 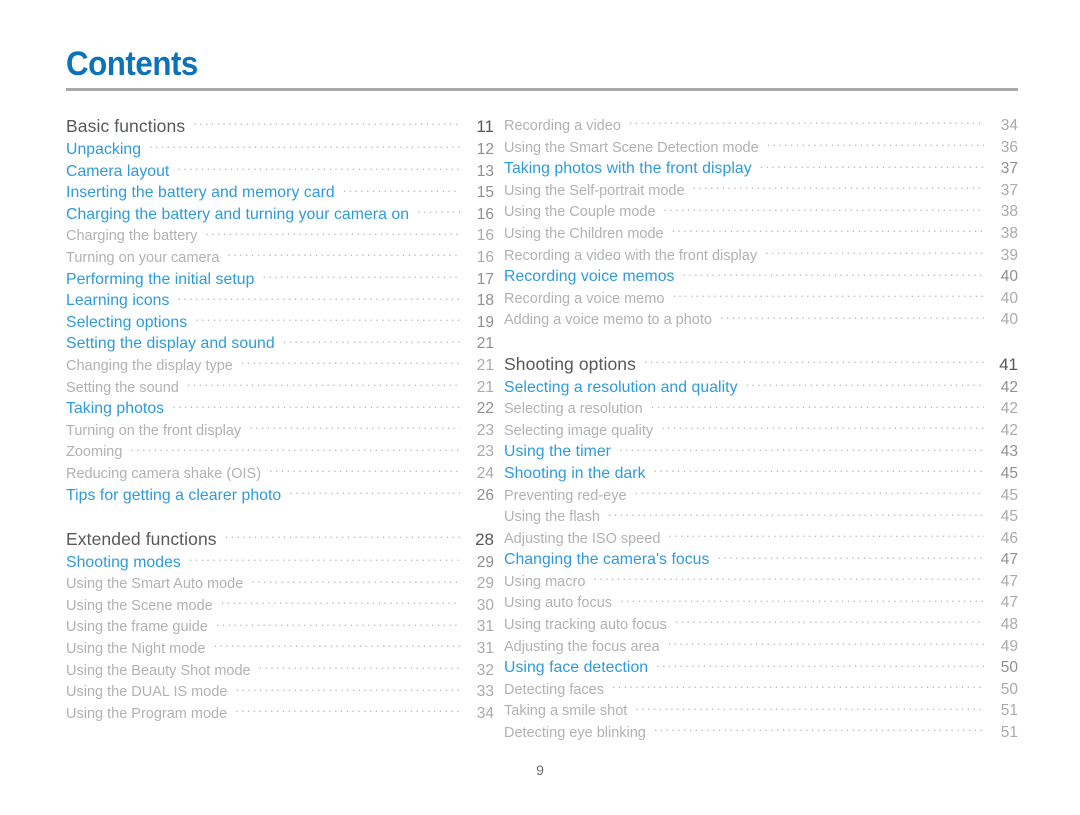 I want to click on toc-entry: Inserting the battery and memory card 15, so click(x=280, y=192).